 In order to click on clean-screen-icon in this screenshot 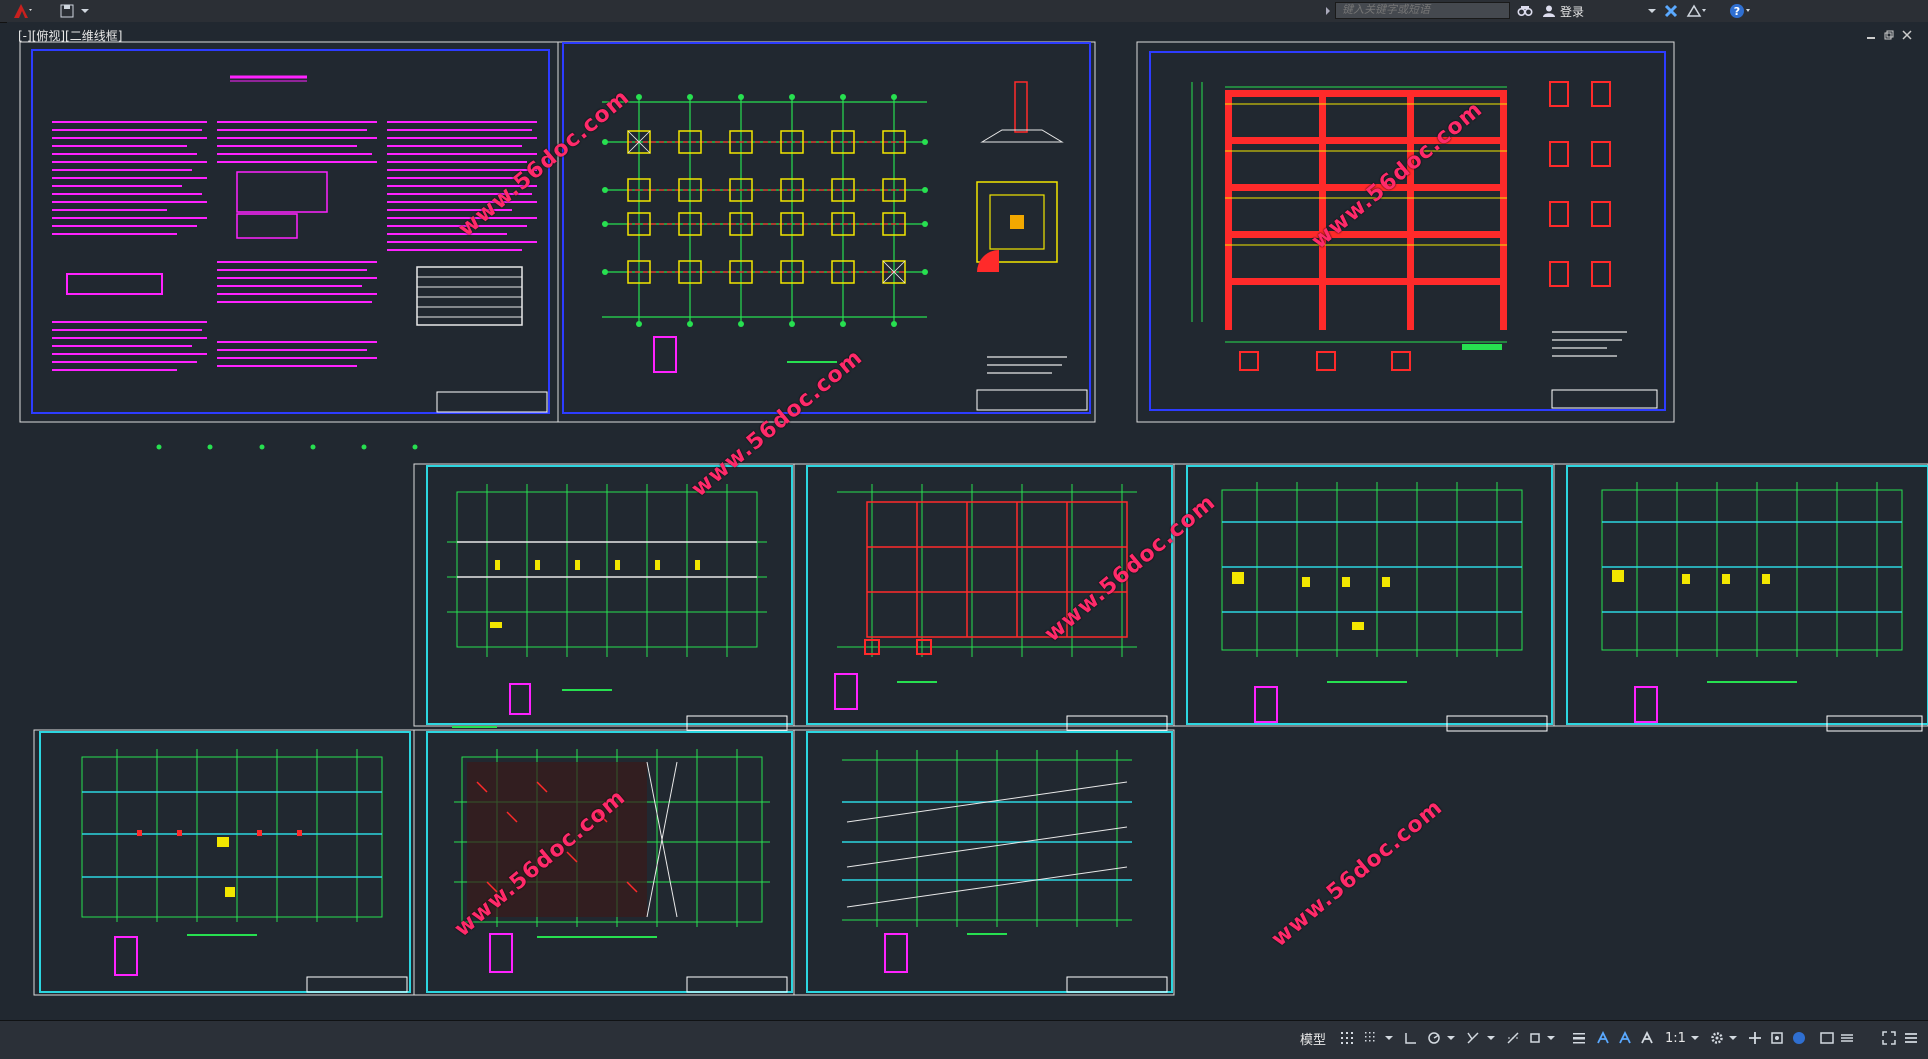, I will do `click(1827, 1038)`.